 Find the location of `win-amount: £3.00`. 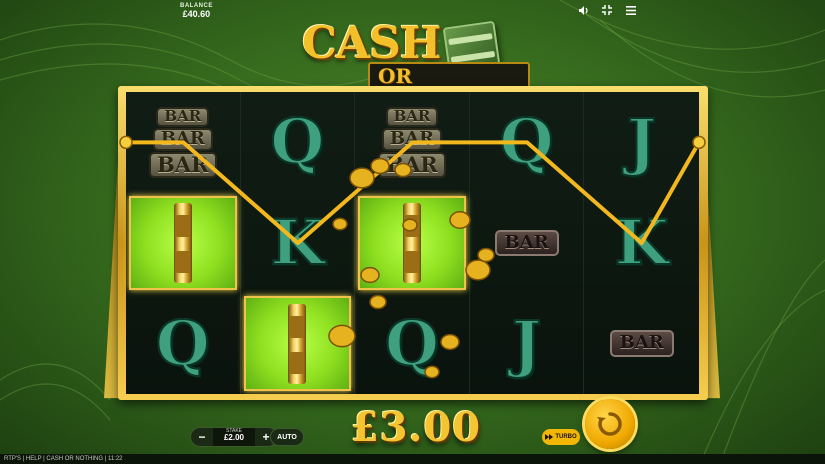

win-amount: £3.00 is located at coordinates (416, 427).